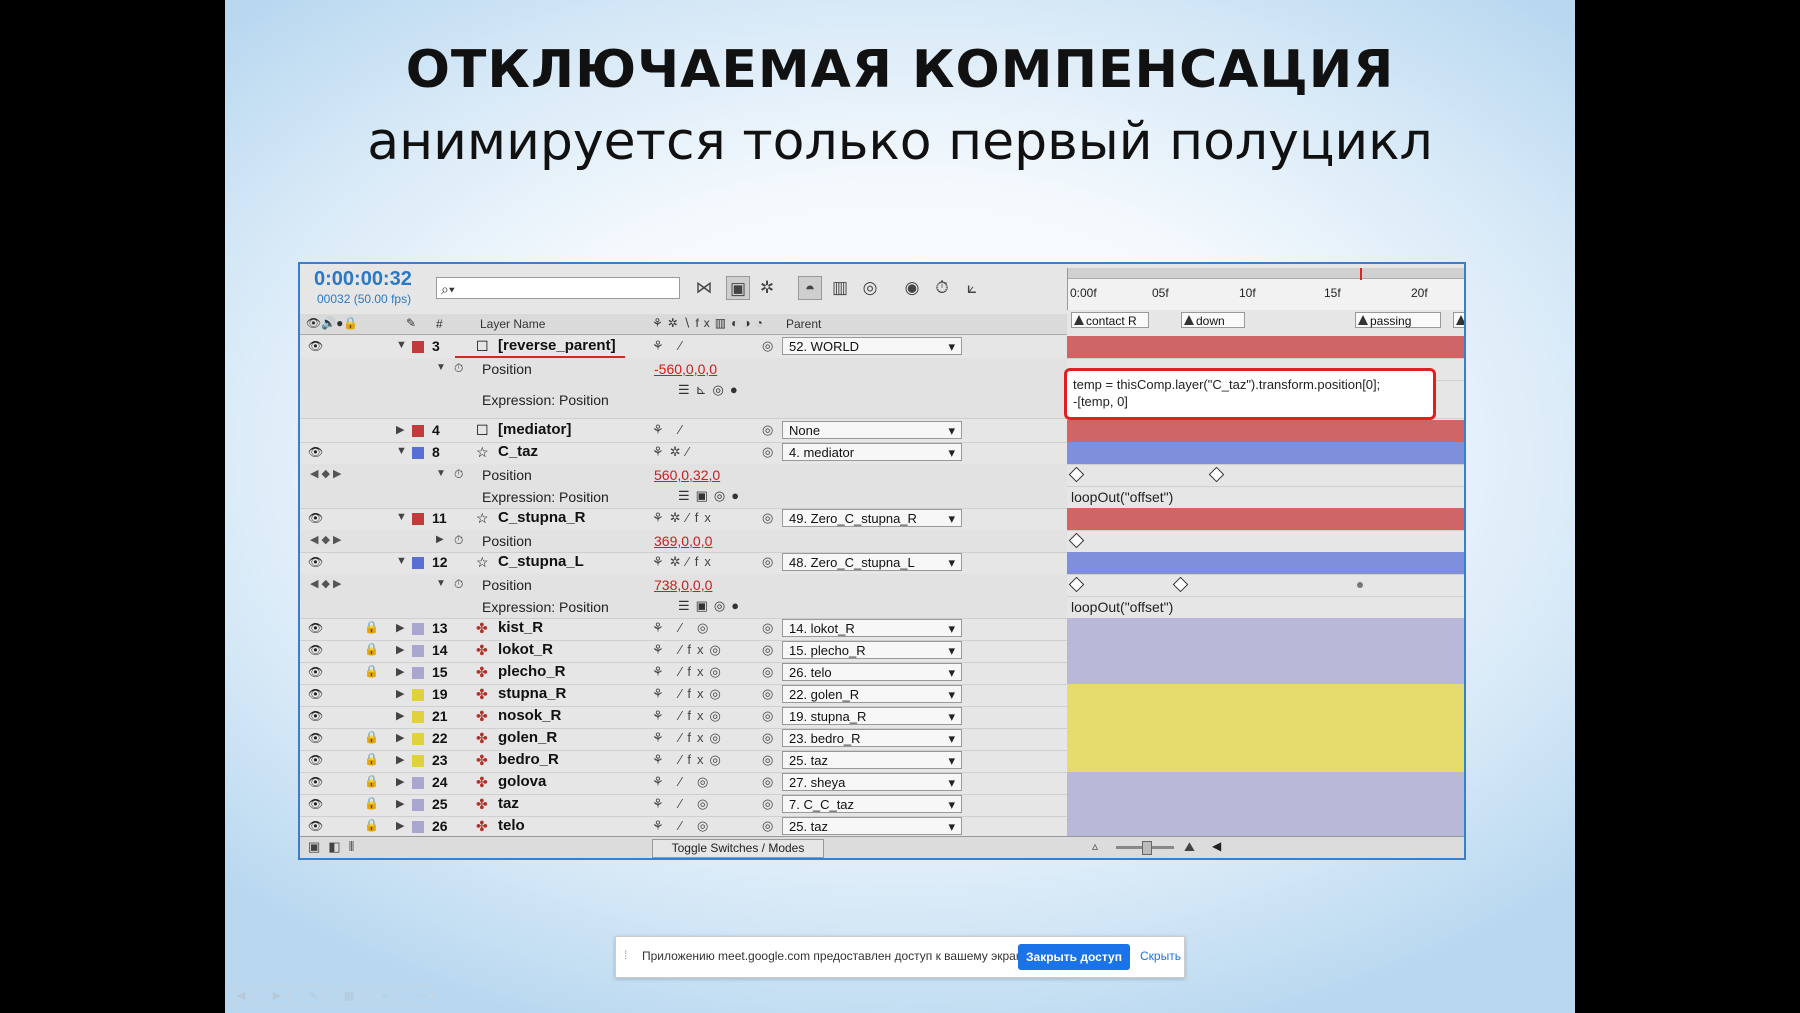 Image resolution: width=1800 pixels, height=1013 pixels. What do you see at coordinates (683, 673) in the screenshot?
I see `layer-row: 👁 🔒 ▶ 15 ✤ plecho_R ⚘ ∕fx◎ ◎ 26. telo` at bounding box center [683, 673].